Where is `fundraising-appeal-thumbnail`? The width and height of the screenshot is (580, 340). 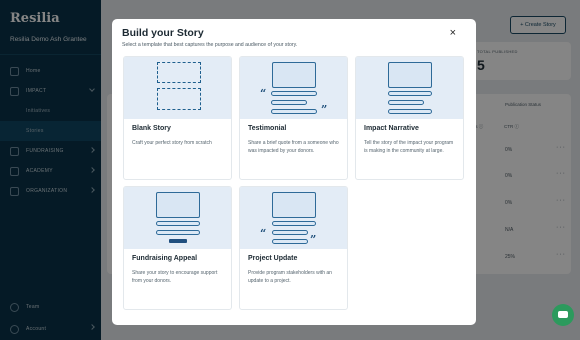
fundraising-appeal-thumbnail is located at coordinates (177, 218).